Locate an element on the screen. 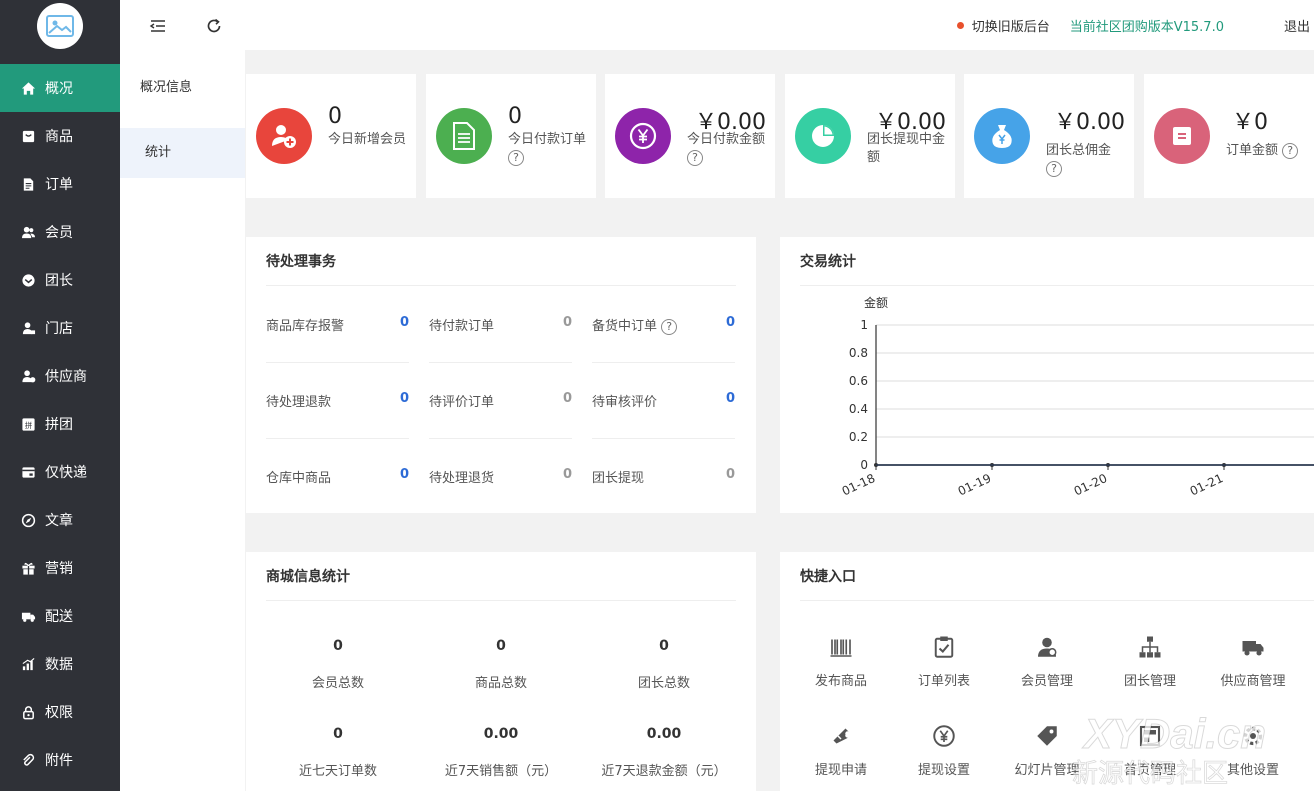 The image size is (1314, 791). y-tick-label: 1 is located at coordinates (864, 325).